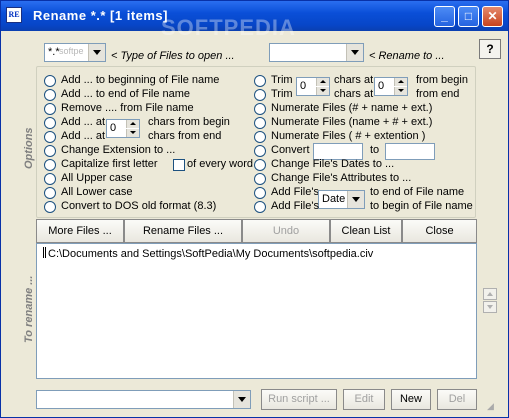 The width and height of the screenshot is (509, 418). I want to click on option-label: Remove .... from File name, so click(127, 108).